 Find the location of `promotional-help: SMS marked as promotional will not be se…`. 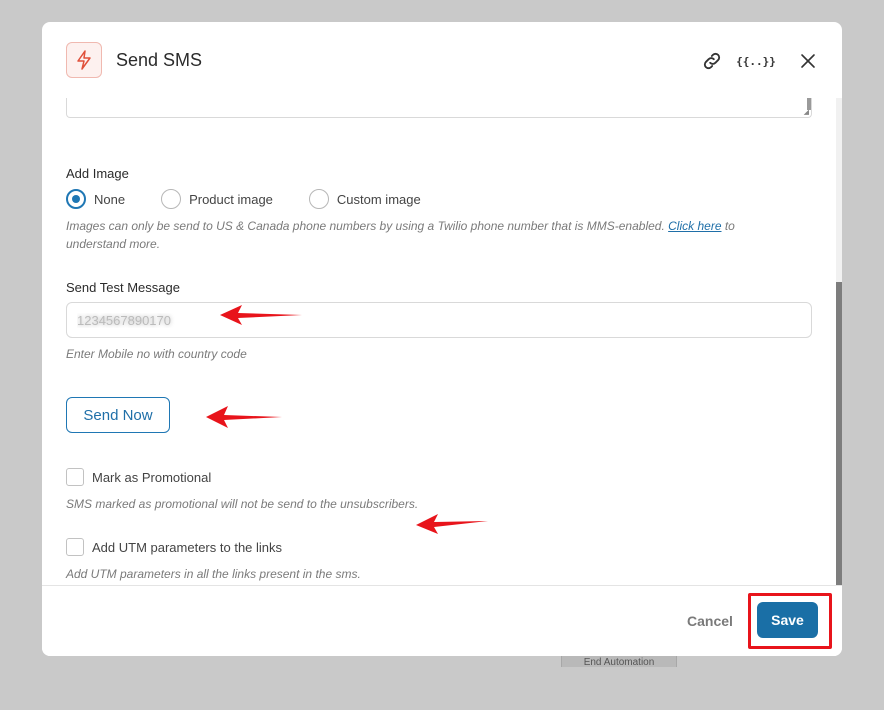

promotional-help: SMS marked as promotional will not be se… is located at coordinates (242, 504).